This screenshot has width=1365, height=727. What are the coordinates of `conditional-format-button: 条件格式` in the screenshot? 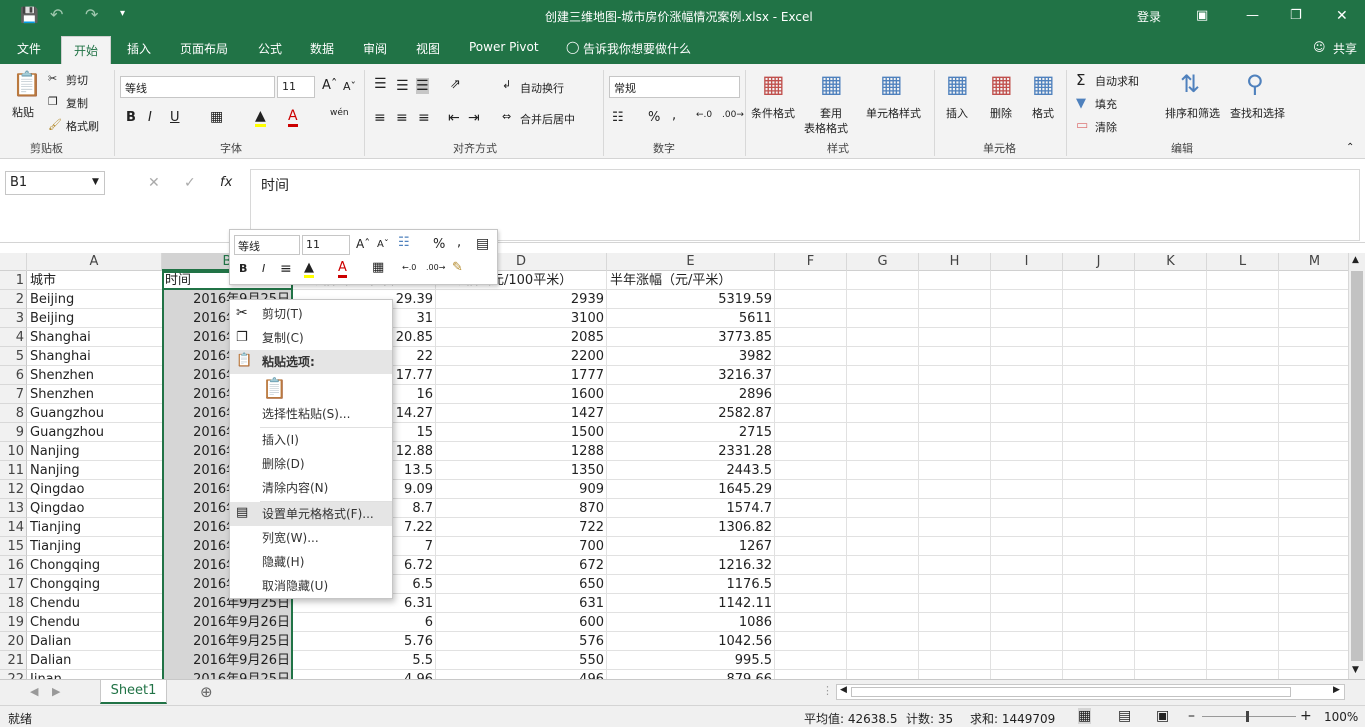 It's located at (773, 113).